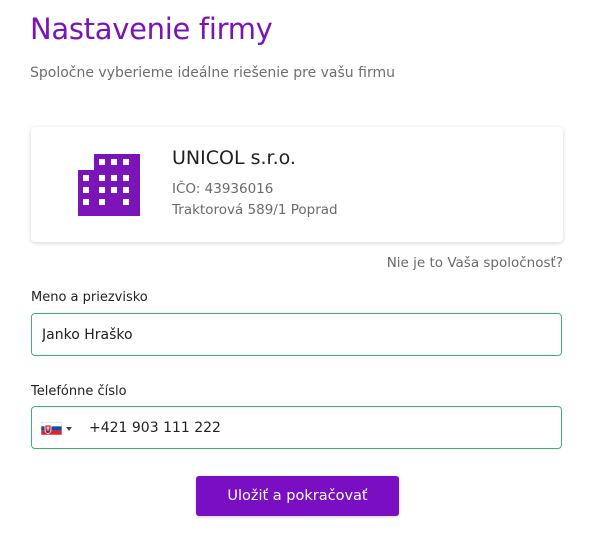  What do you see at coordinates (223, 189) in the screenshot?
I see `company-ico: IČO: 43936016` at bounding box center [223, 189].